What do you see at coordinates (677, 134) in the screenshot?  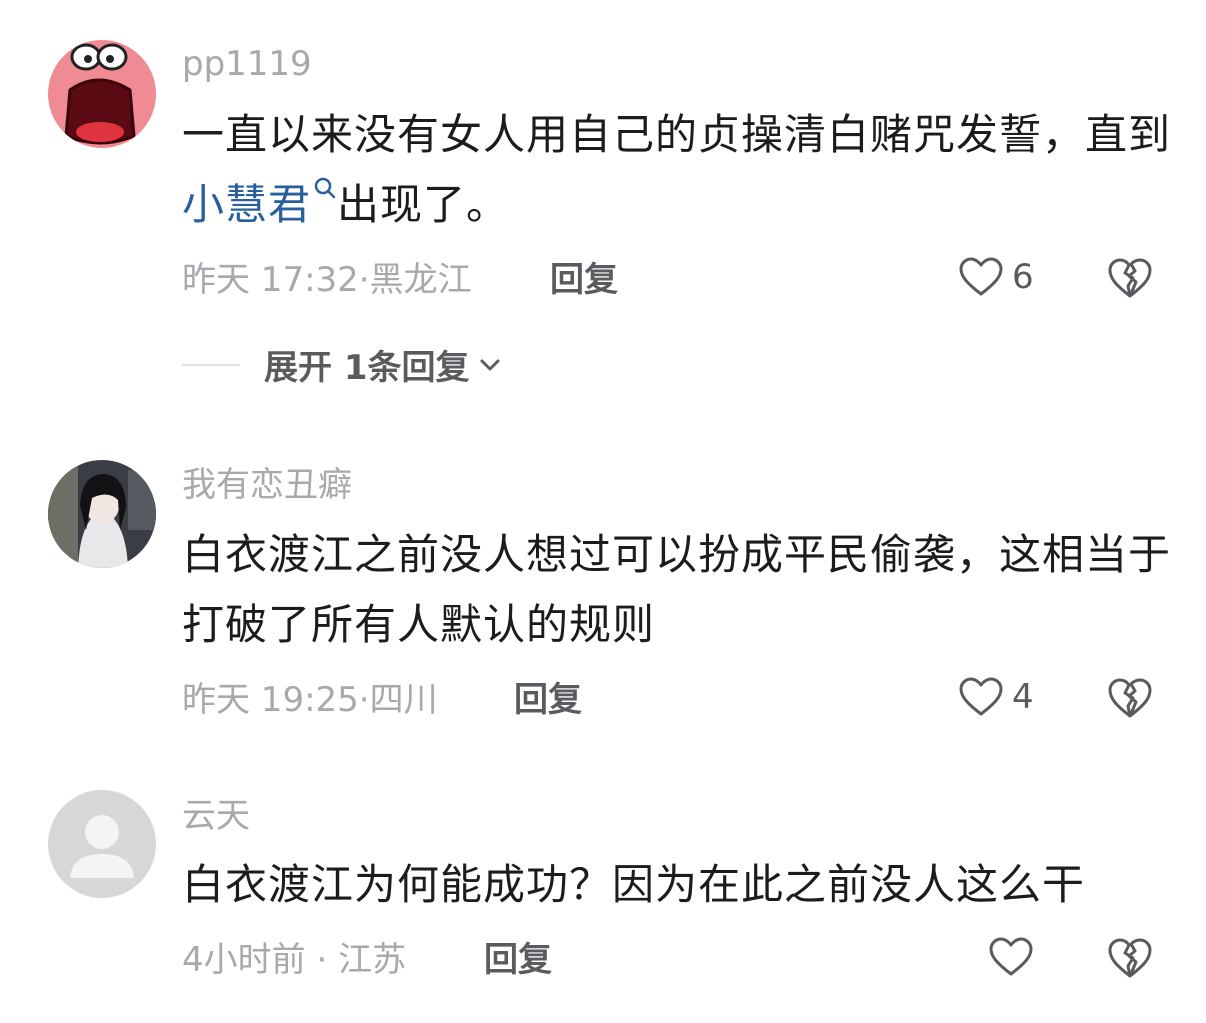 I see `comment-text-before: 一直以来没有女人用自己的贞操清白赌咒发誓，直到` at bounding box center [677, 134].